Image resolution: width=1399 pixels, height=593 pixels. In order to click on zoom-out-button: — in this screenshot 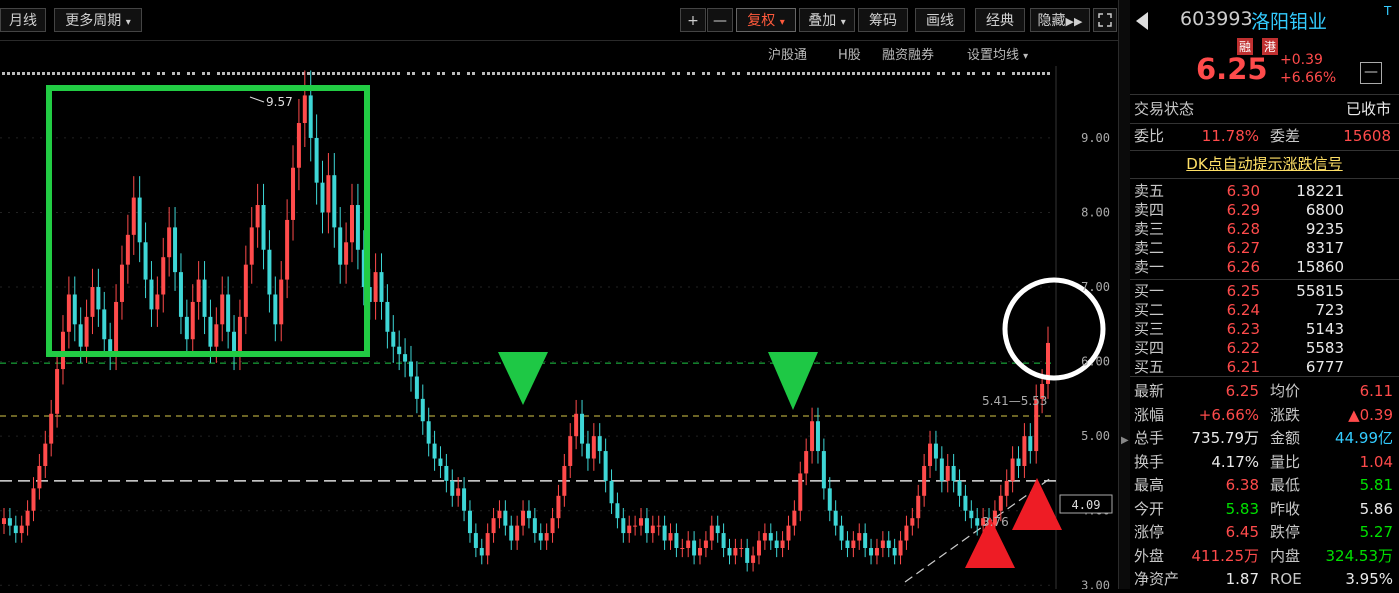, I will do `click(720, 20)`.